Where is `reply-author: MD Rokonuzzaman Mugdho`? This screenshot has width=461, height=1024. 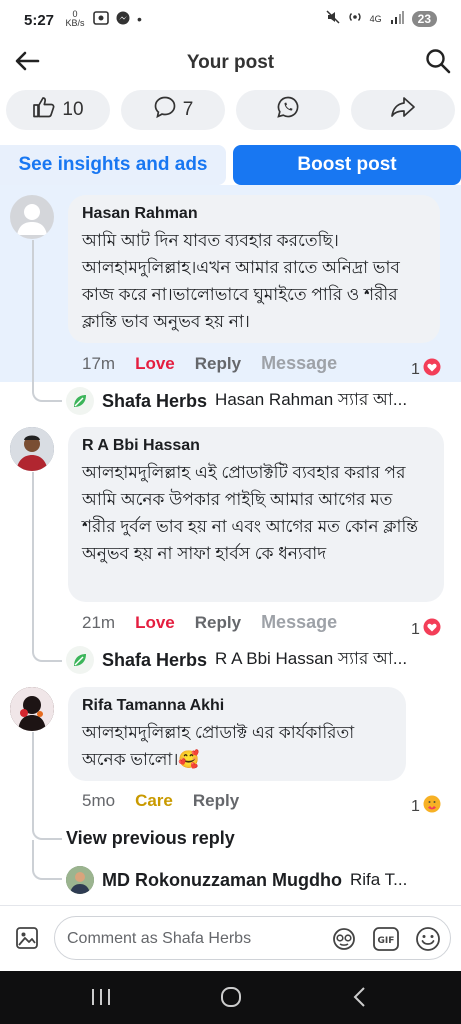
reply-author: MD Rokonuzzaman Mugdho is located at coordinates (222, 879).